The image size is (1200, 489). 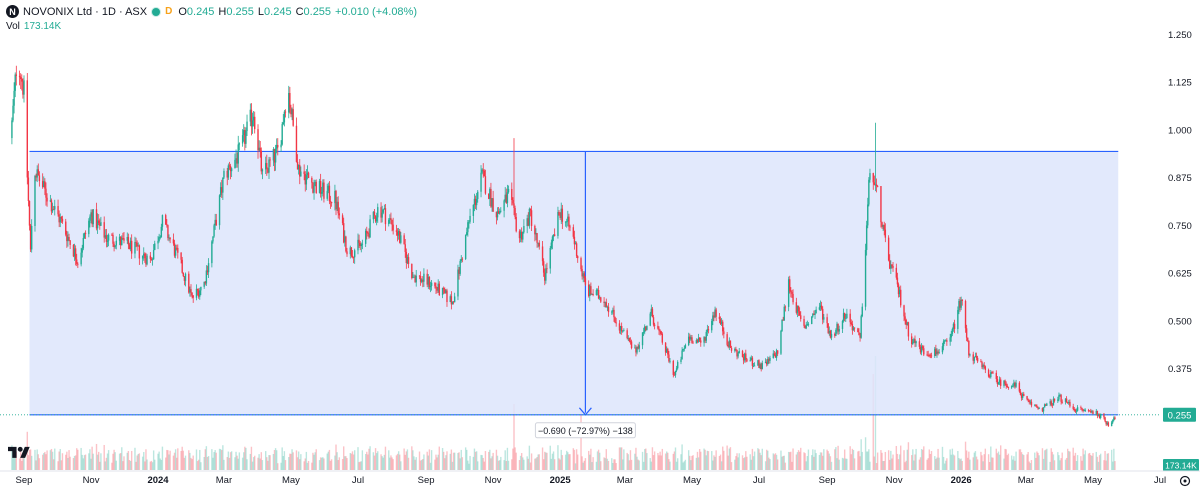 I want to click on time-tick-label: Nov, so click(x=91, y=480).